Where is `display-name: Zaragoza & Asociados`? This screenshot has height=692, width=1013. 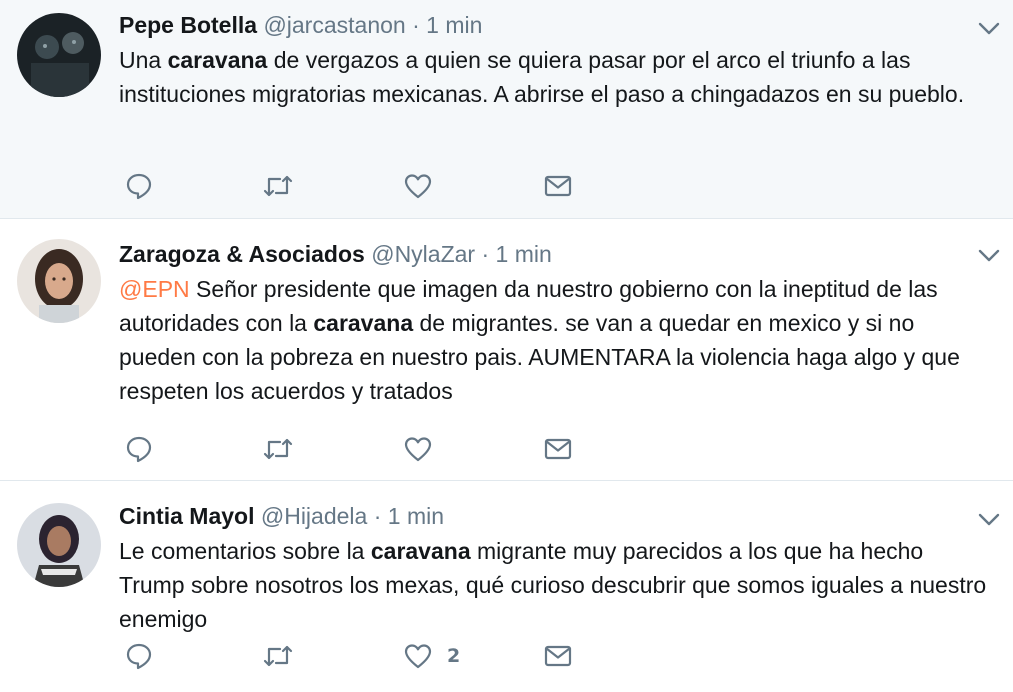 display-name: Zaragoza & Asociados is located at coordinates (242, 254).